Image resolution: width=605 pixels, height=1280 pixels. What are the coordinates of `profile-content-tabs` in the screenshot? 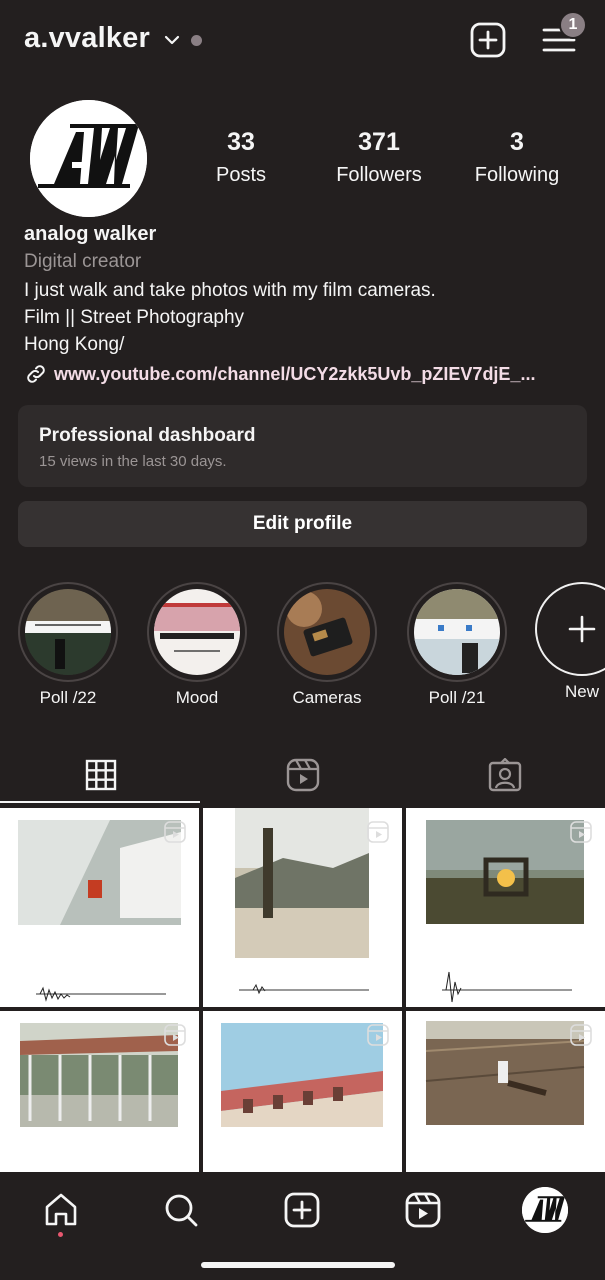 It's located at (302, 775).